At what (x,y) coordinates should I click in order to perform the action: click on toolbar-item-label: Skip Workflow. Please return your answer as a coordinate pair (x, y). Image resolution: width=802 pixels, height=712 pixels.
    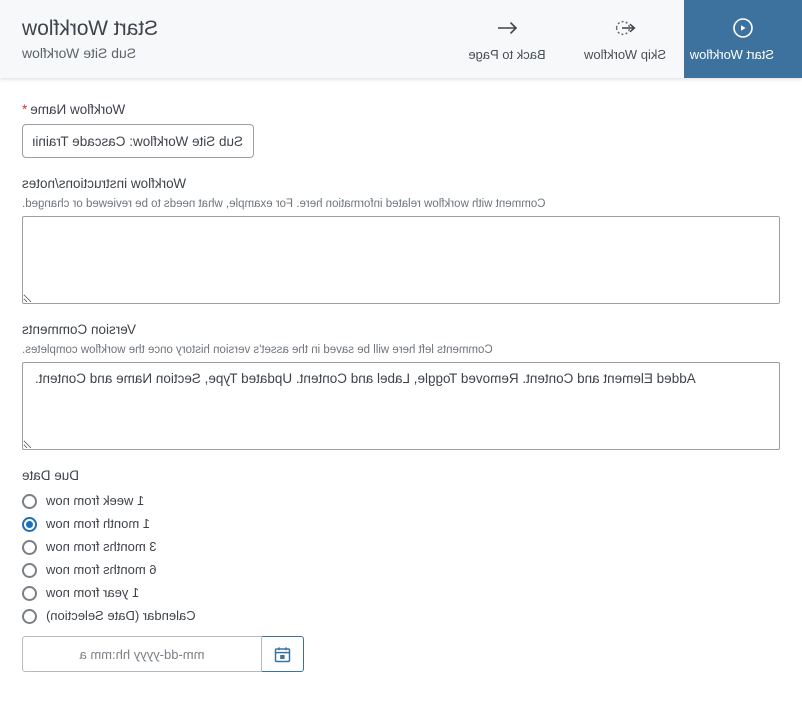
    Looking at the image, I should click on (625, 54).